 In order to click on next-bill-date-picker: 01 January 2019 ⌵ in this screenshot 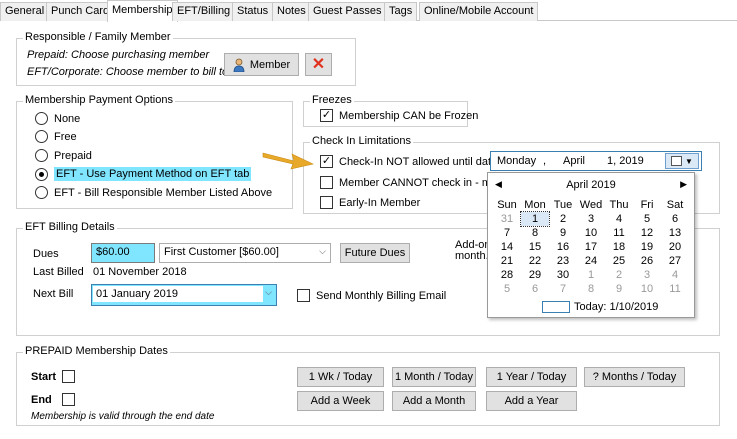, I will do `click(184, 295)`.